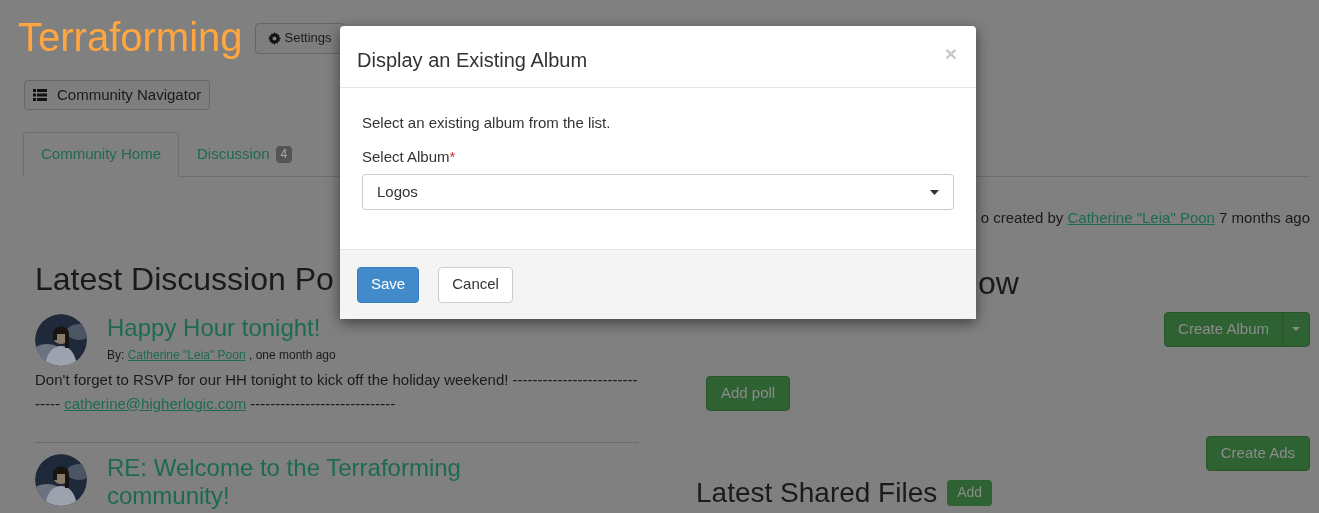 This screenshot has height=513, width=1319. Describe the element at coordinates (130, 37) in the screenshot. I see `site-title: Terraforming` at that location.